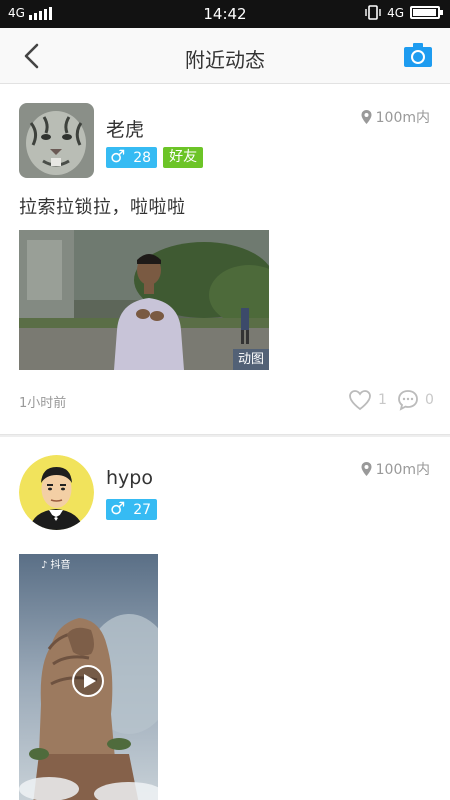  Describe the element at coordinates (56, 565) in the screenshot. I see `video-watermark: ♪ 抖音` at that location.